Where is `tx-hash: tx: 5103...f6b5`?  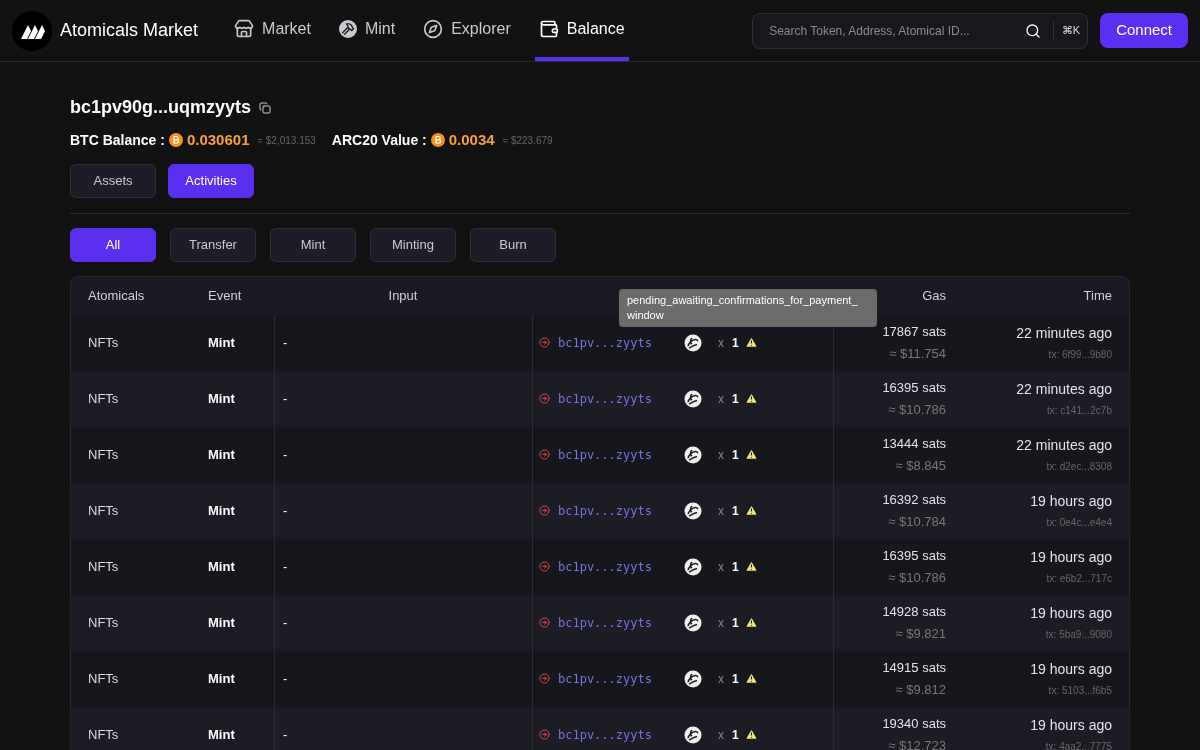 tx-hash: tx: 5103...f6b5 is located at coordinates (1080, 691).